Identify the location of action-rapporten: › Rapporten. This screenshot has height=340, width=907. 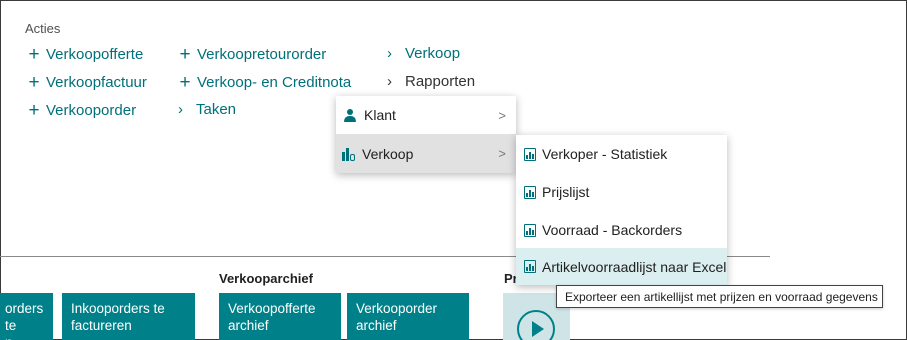
(431, 81).